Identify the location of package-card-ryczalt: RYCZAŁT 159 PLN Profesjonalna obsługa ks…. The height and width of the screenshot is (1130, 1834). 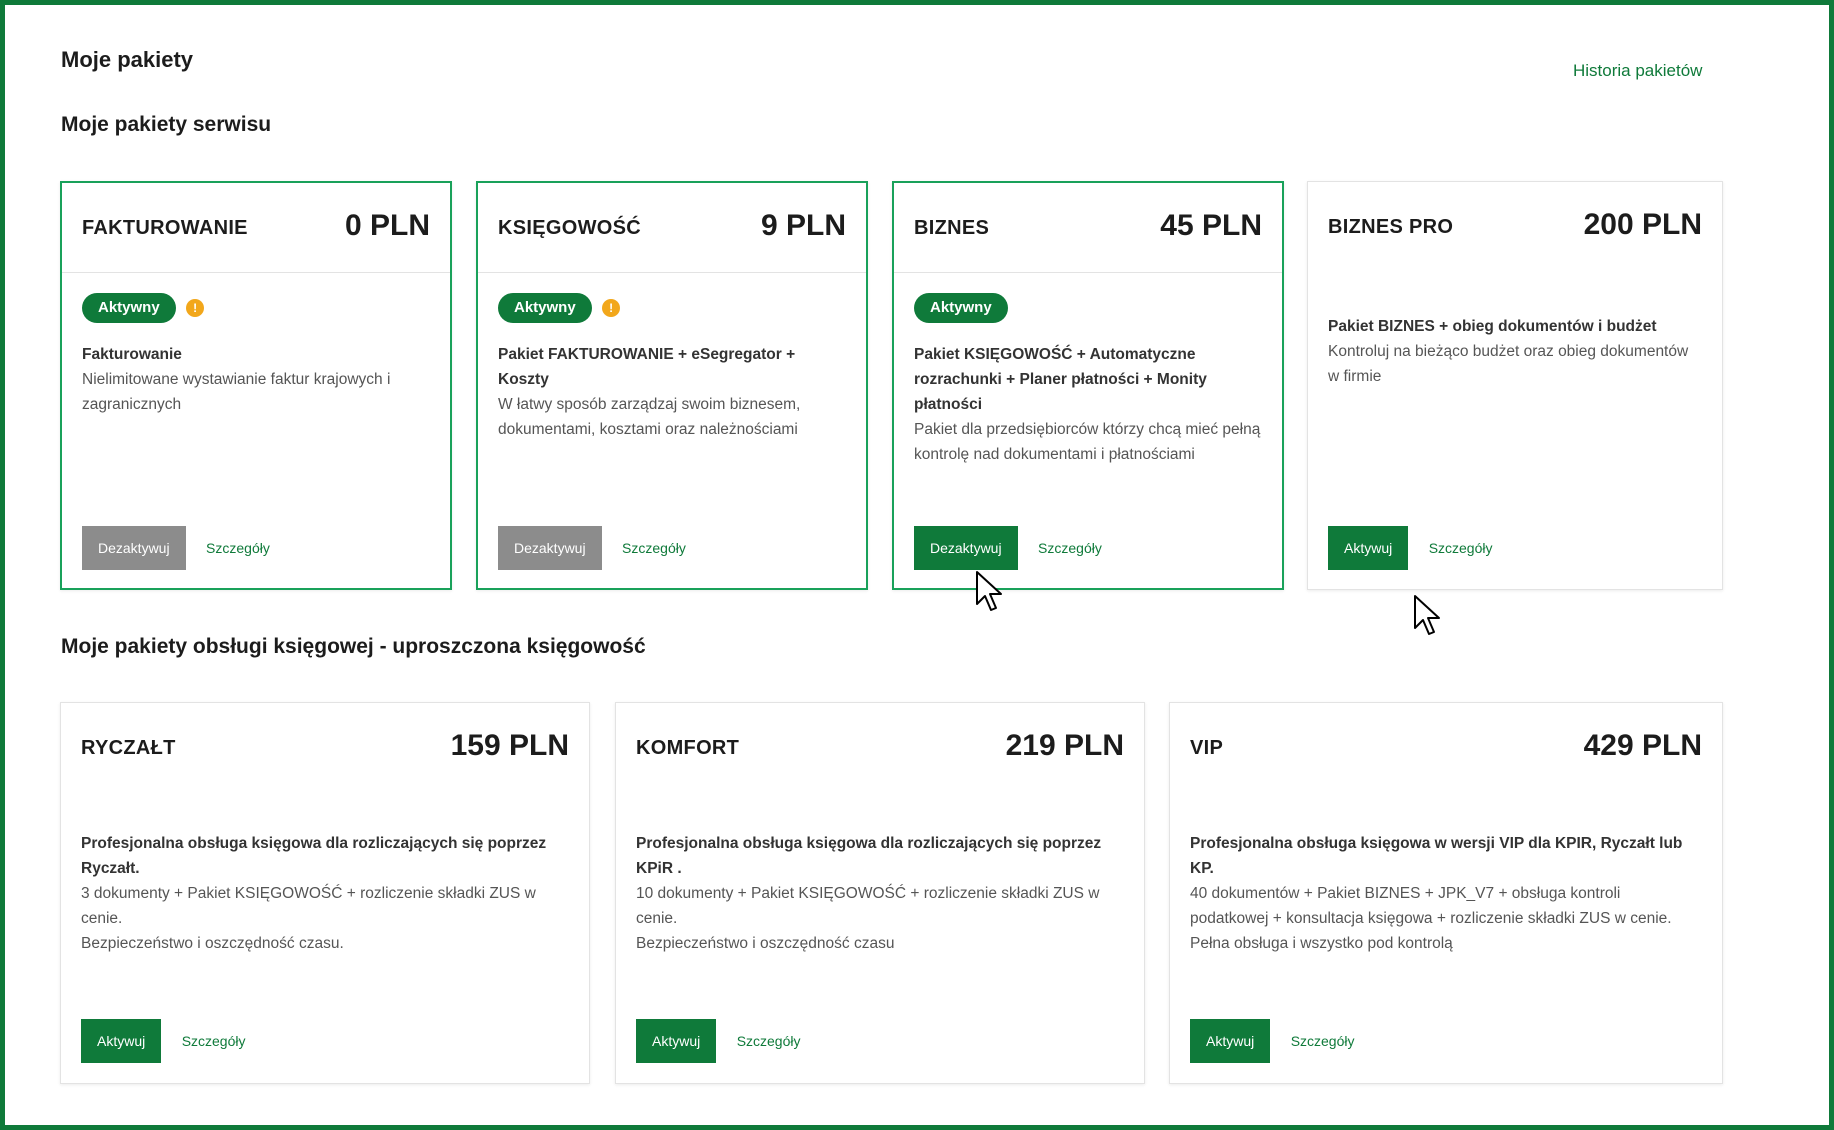
(325, 893).